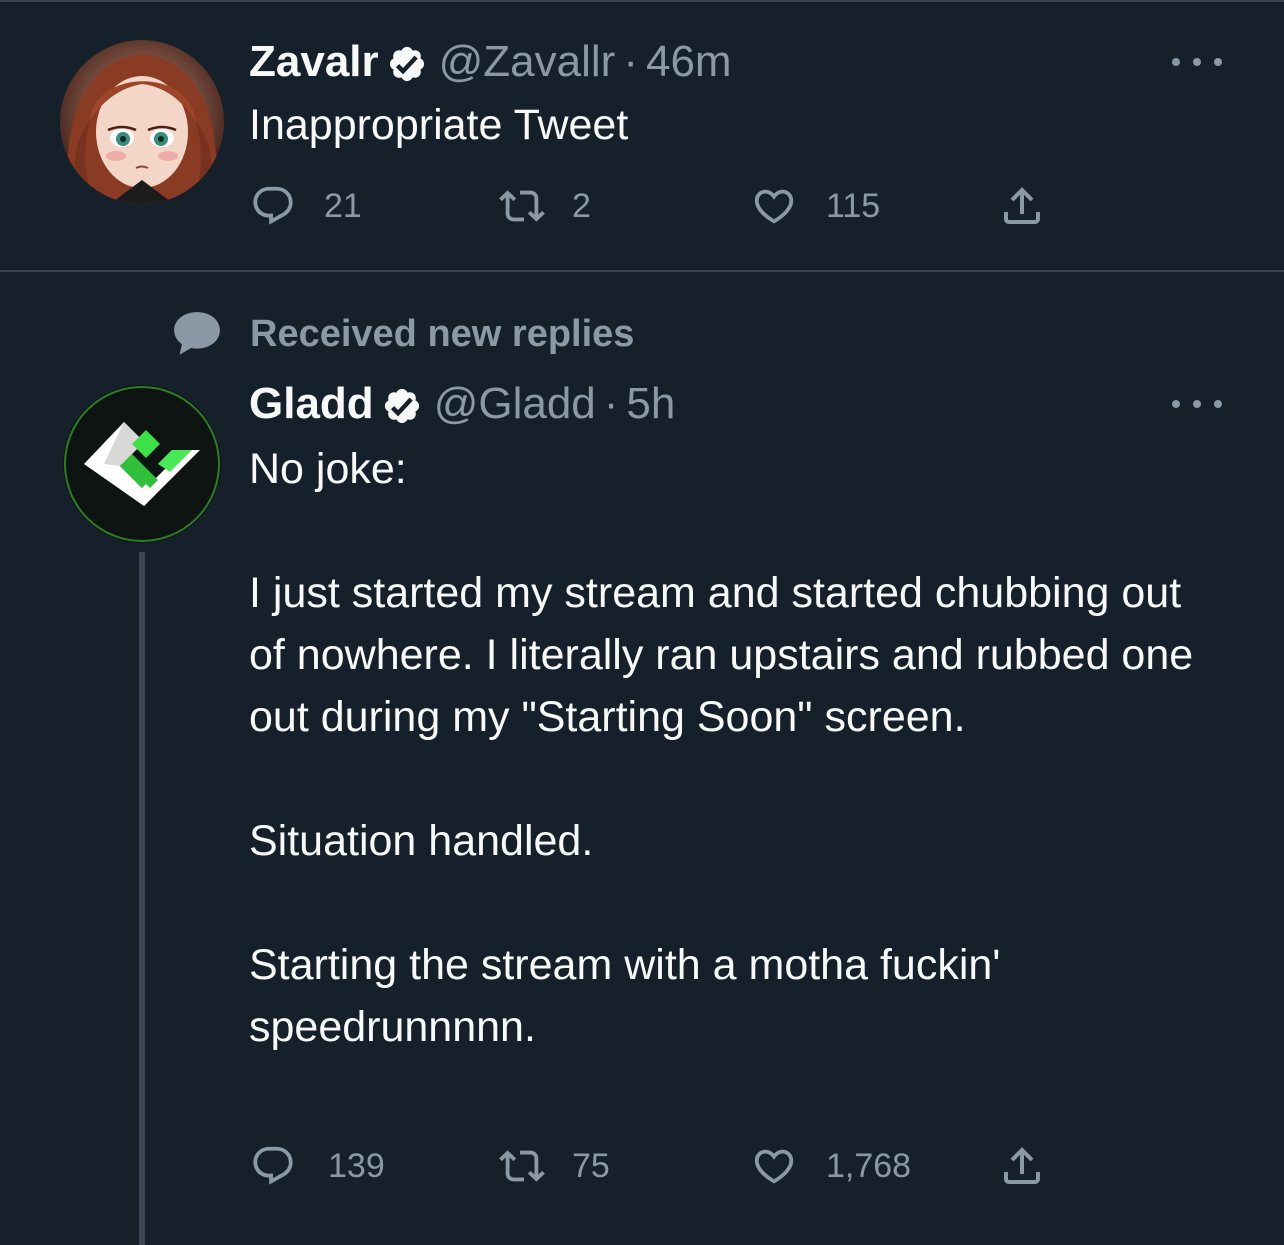  Describe the element at coordinates (343, 205) in the screenshot. I see `reply-count: 21` at that location.